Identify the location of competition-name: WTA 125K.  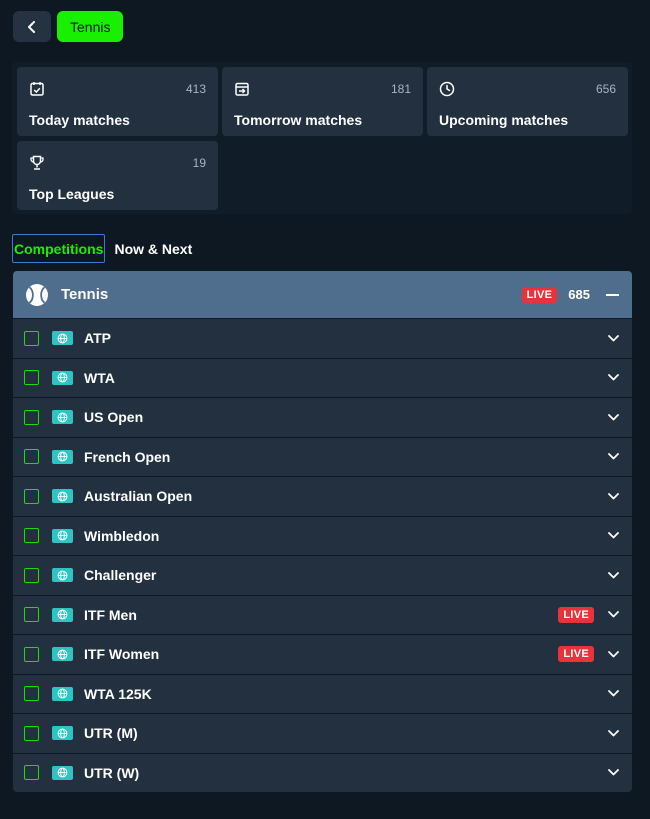
(118, 693).